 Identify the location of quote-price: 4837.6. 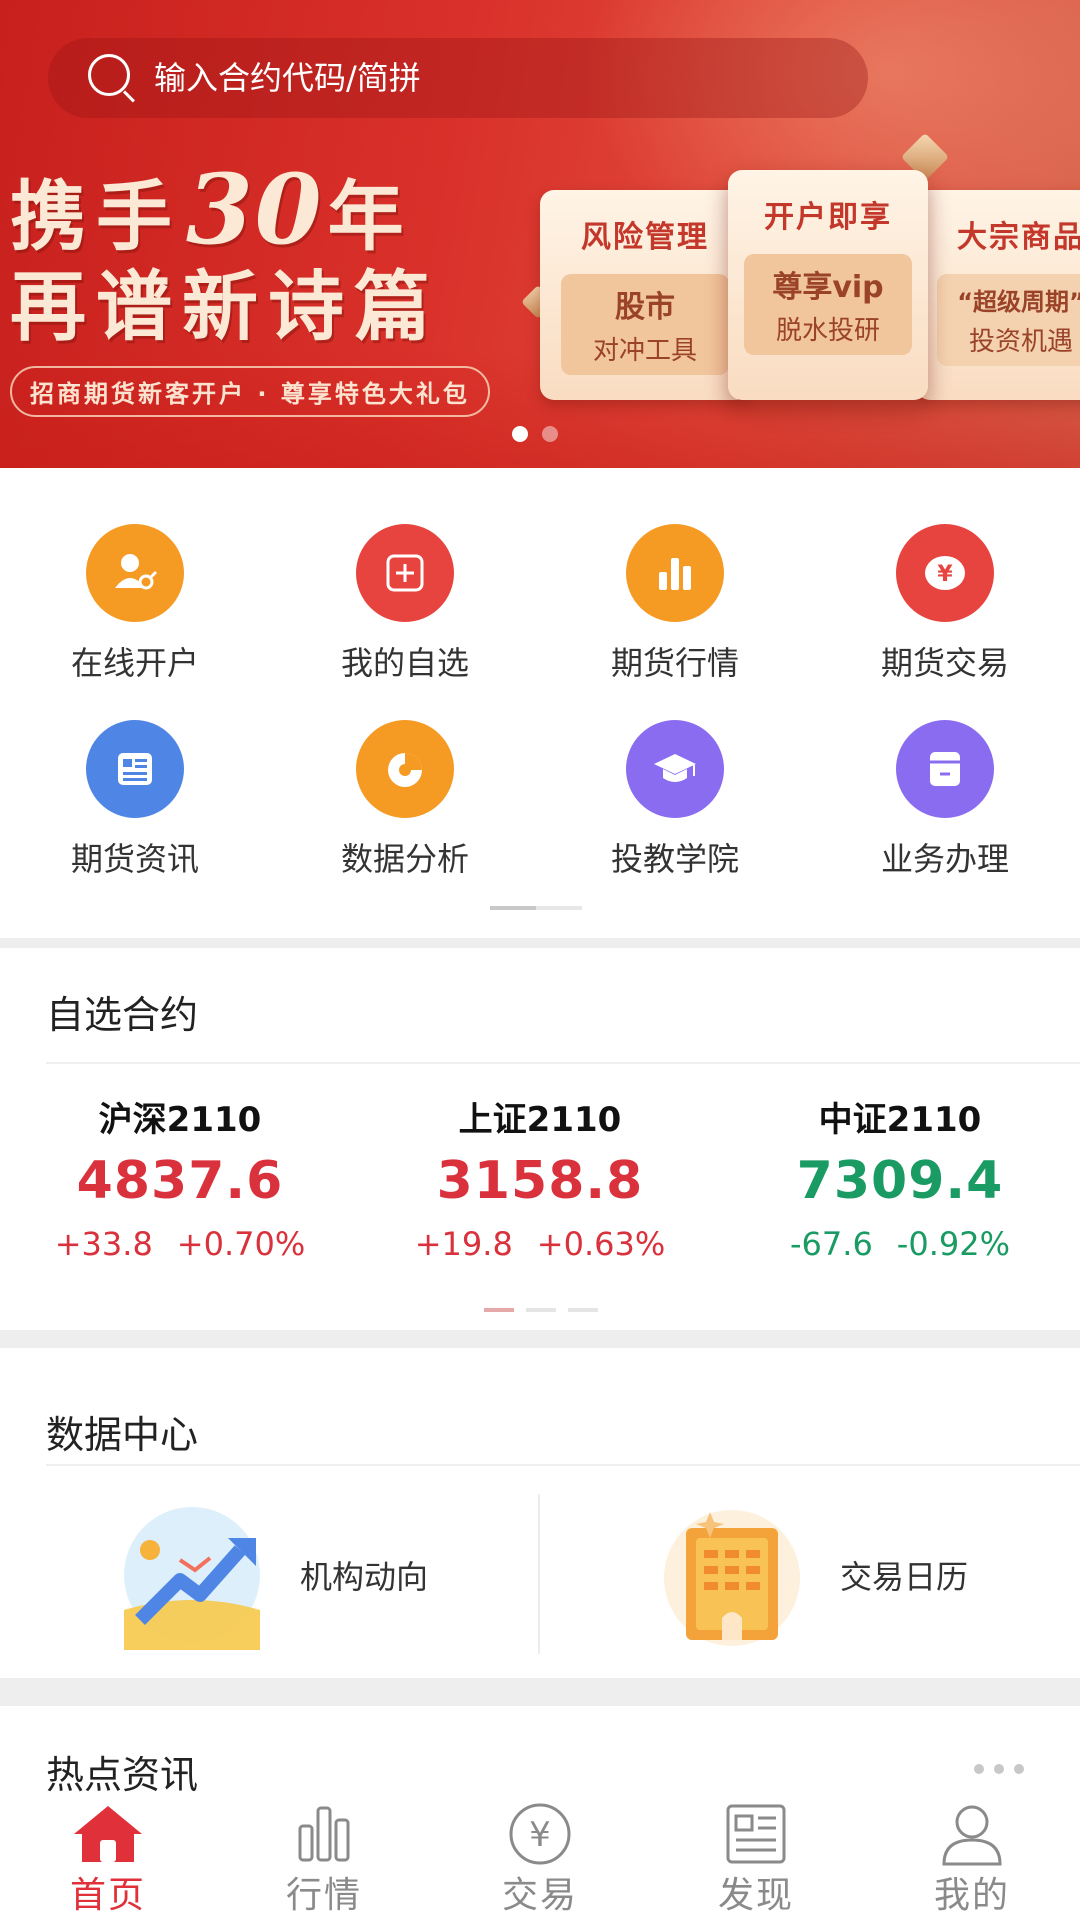
(180, 1181).